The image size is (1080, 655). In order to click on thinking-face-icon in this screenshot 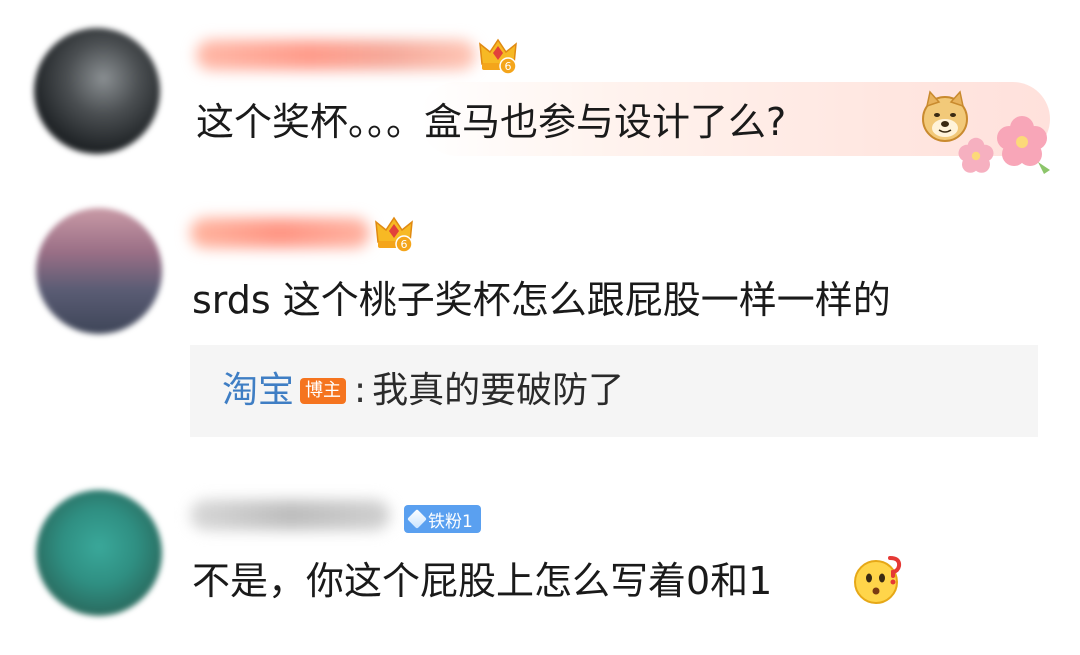, I will do `click(878, 580)`.